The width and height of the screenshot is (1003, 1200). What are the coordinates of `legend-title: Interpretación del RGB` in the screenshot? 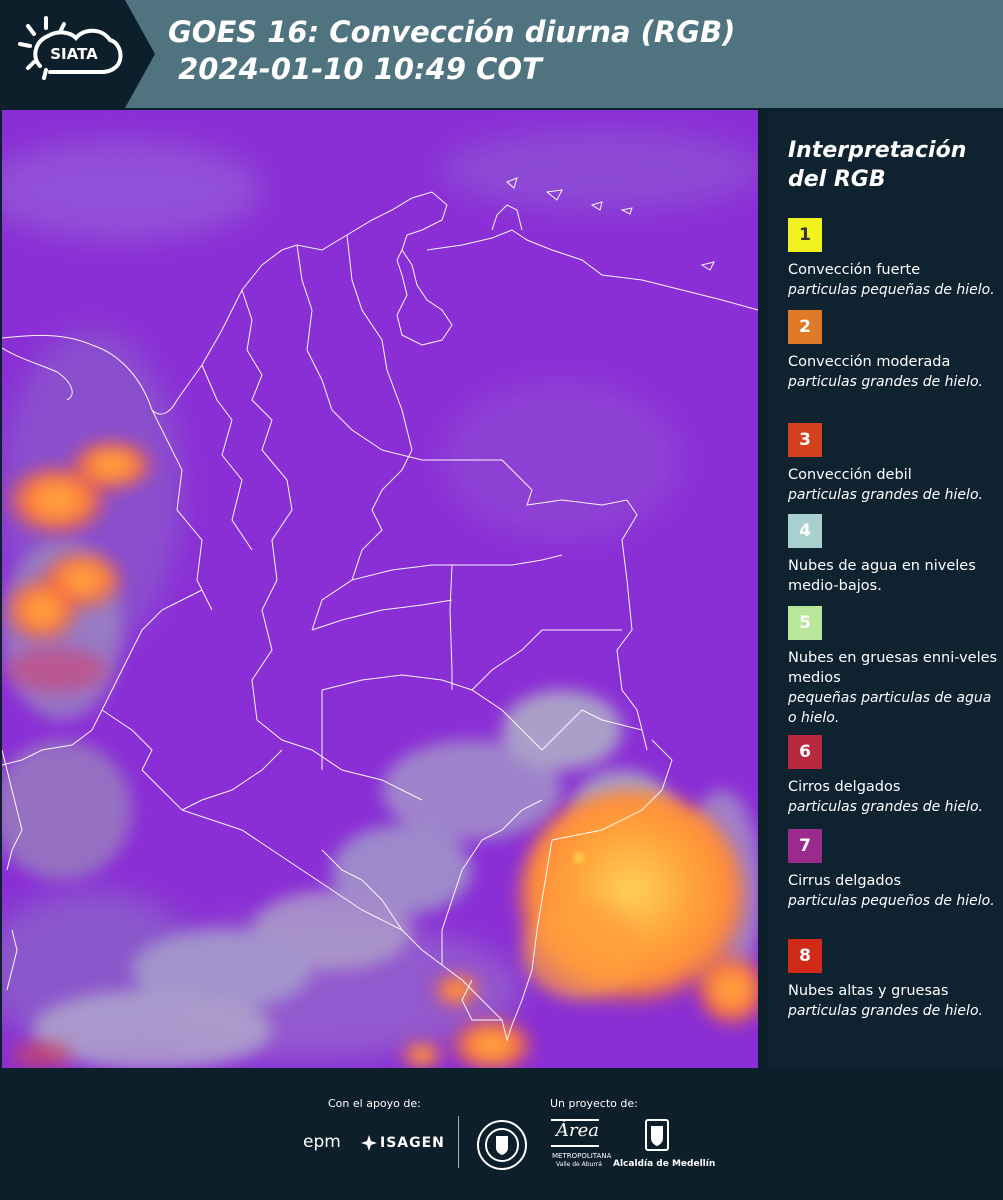 It's located at (877, 165).